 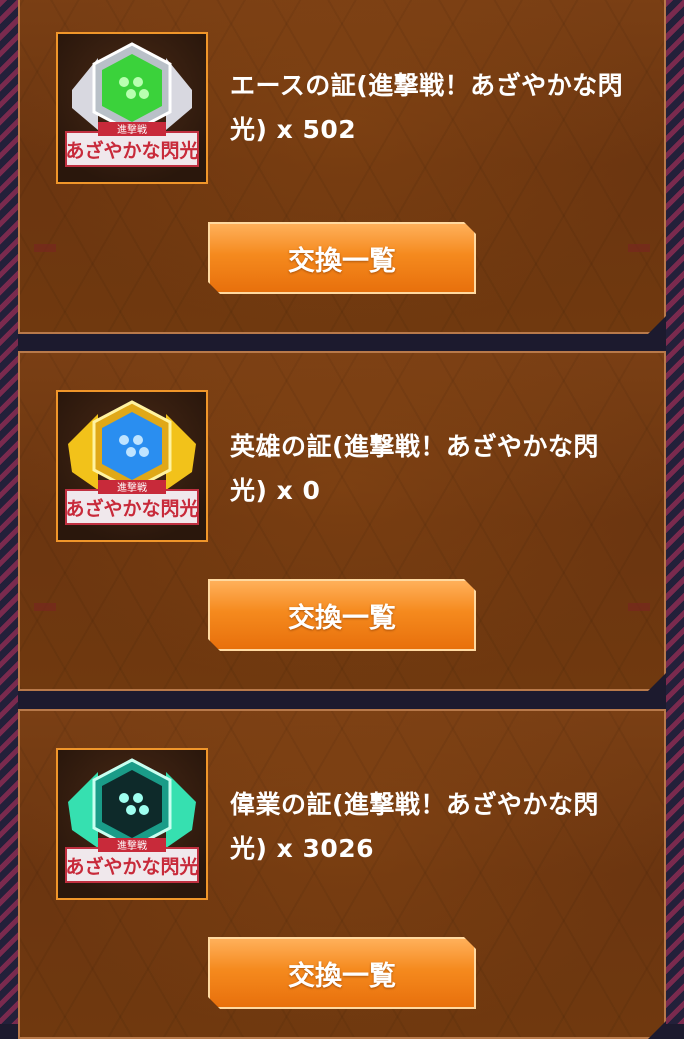 What do you see at coordinates (132, 108) in the screenshot?
I see `ace-medal-icon: 進撃戦 あざやかな閃光` at bounding box center [132, 108].